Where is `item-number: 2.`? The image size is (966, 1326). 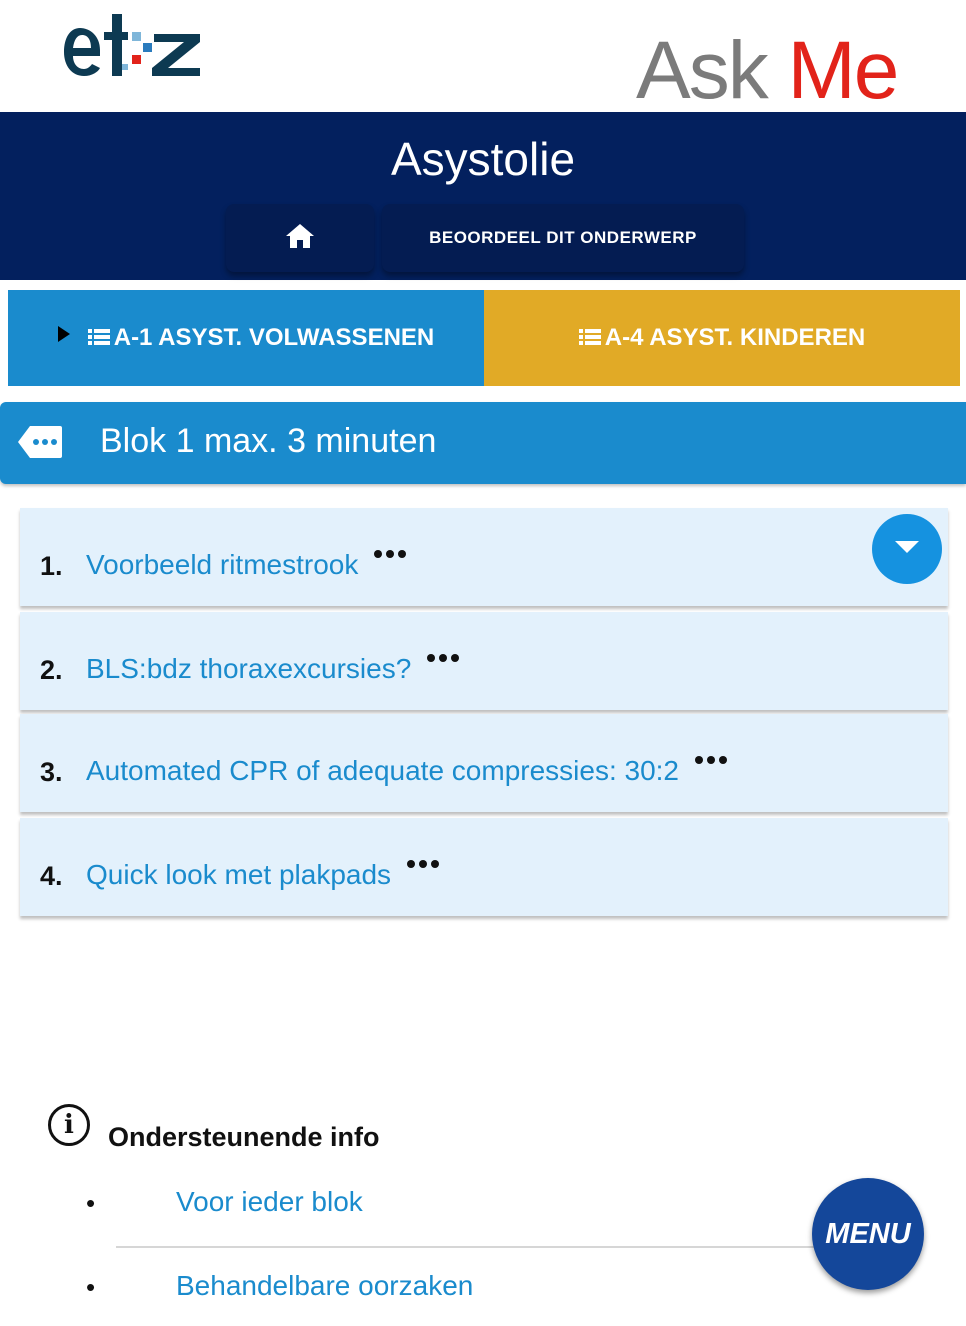 item-number: 2. is located at coordinates (51, 670).